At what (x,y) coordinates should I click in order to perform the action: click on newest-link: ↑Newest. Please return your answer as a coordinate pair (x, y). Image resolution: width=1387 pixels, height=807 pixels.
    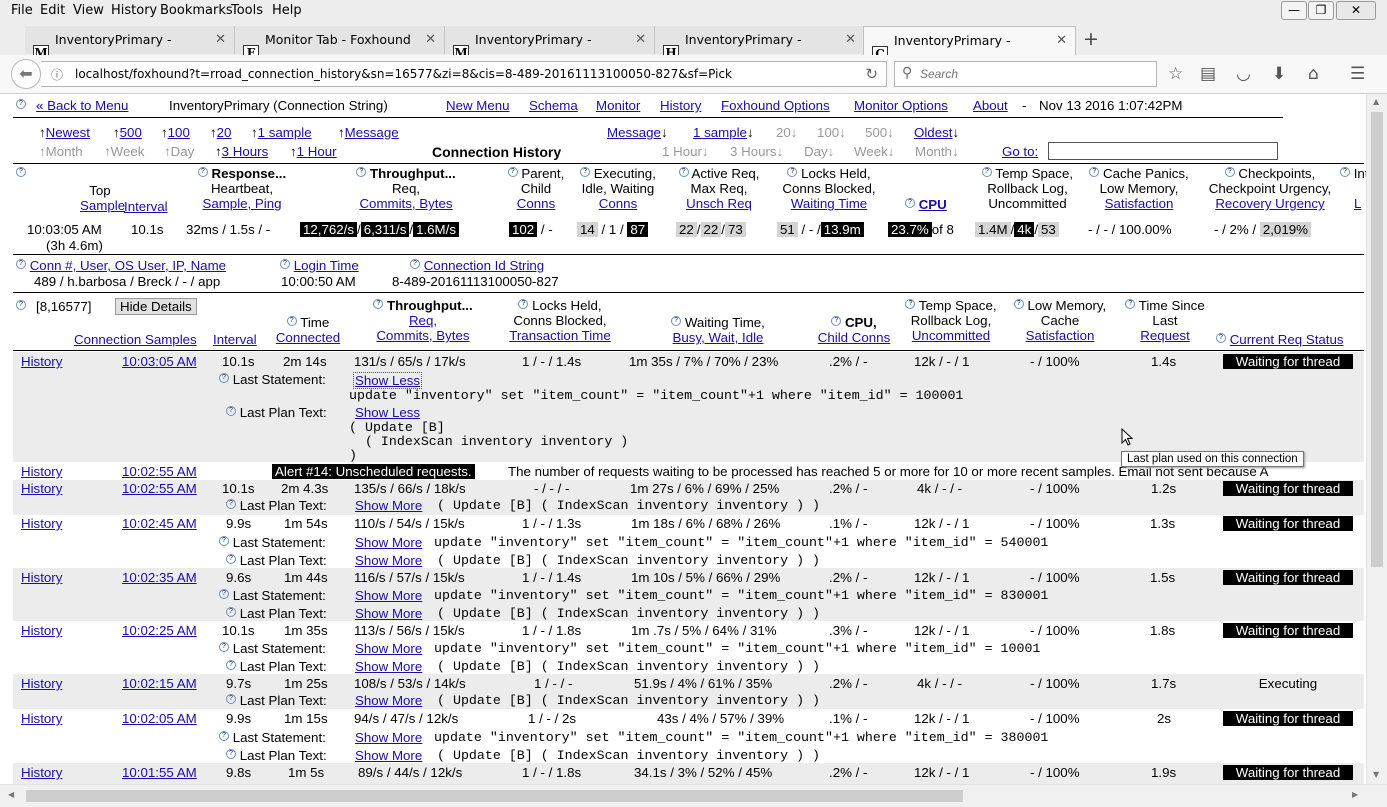
    Looking at the image, I should click on (64, 132).